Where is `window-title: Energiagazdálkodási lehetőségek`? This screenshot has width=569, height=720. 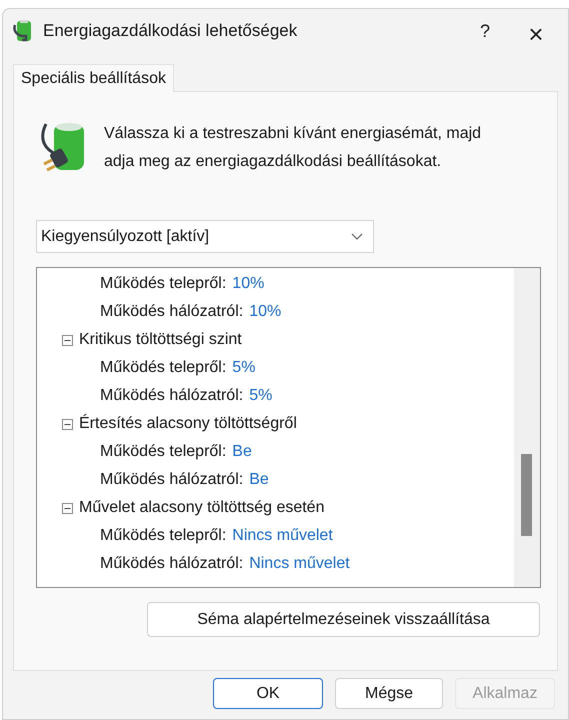
window-title: Energiagazdálkodási lehetőségek is located at coordinates (170, 31).